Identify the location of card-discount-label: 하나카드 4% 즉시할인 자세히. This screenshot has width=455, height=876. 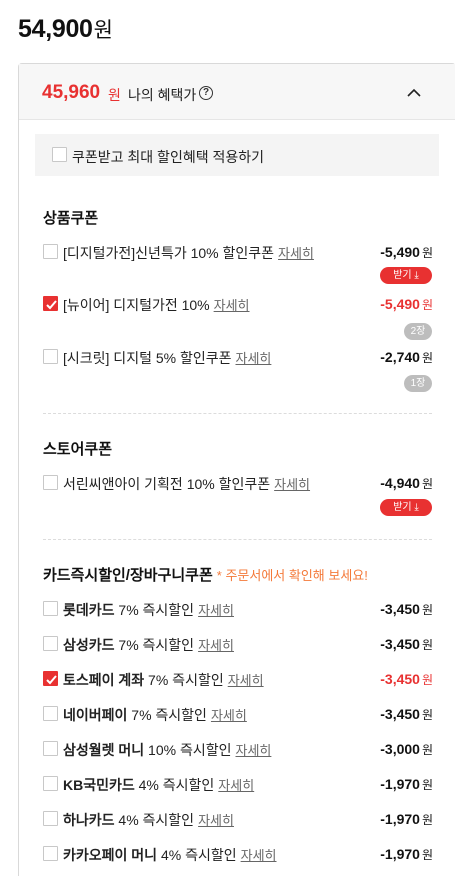
(148, 820).